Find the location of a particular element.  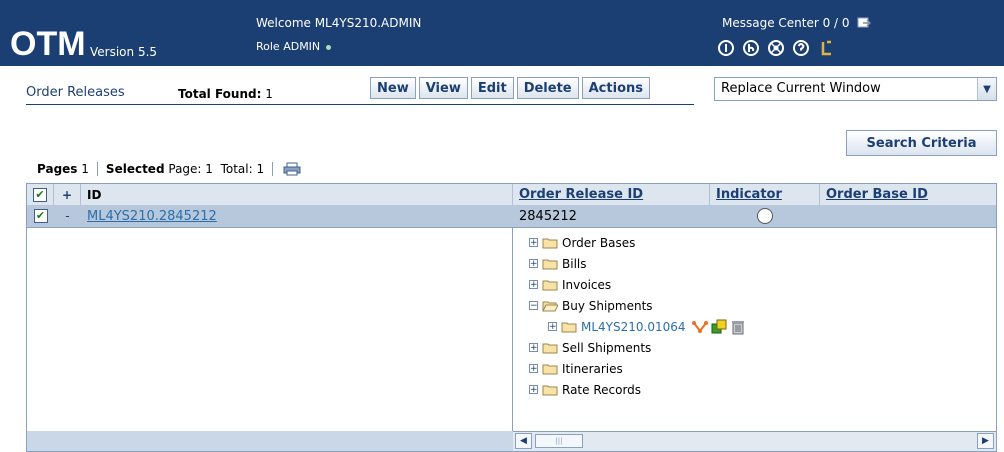

column-header-indicator: Indicator is located at coordinates (765, 194).